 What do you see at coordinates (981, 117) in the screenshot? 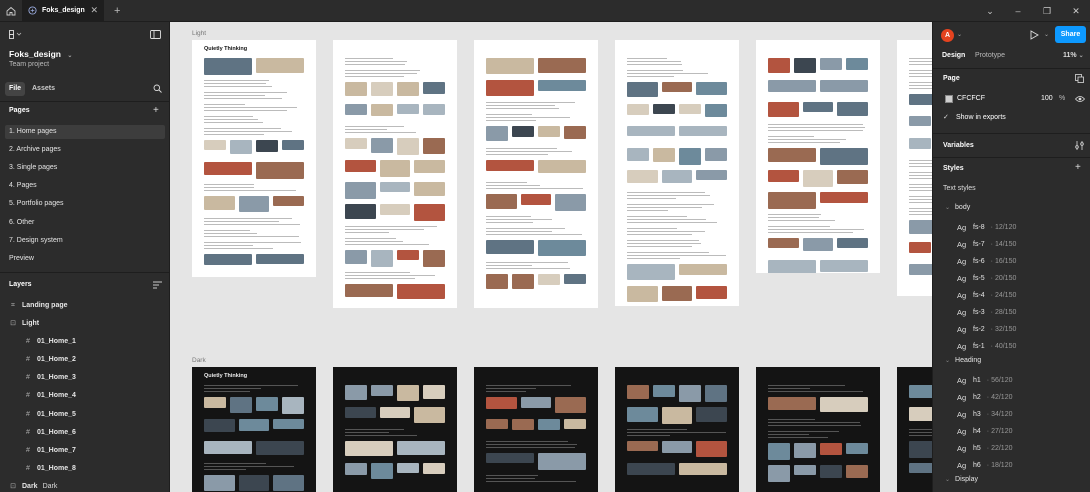
I see `show-in-exports-label: Show in exports` at bounding box center [981, 117].